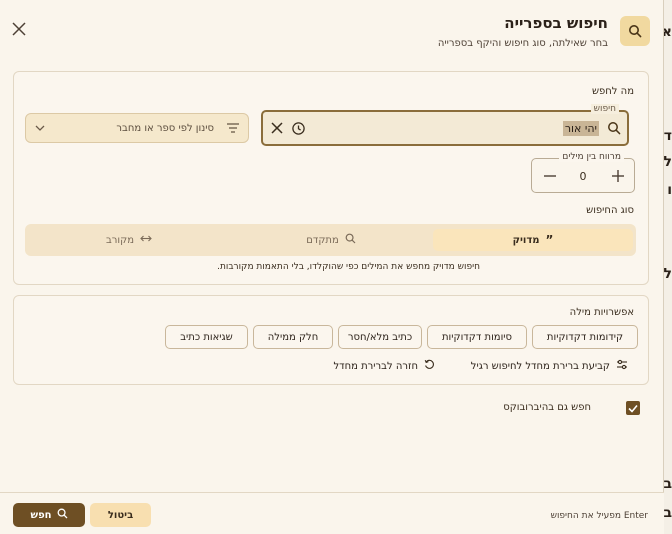 The height and width of the screenshot is (534, 672). I want to click on tab-advanced-label: מתקדם, so click(322, 240).